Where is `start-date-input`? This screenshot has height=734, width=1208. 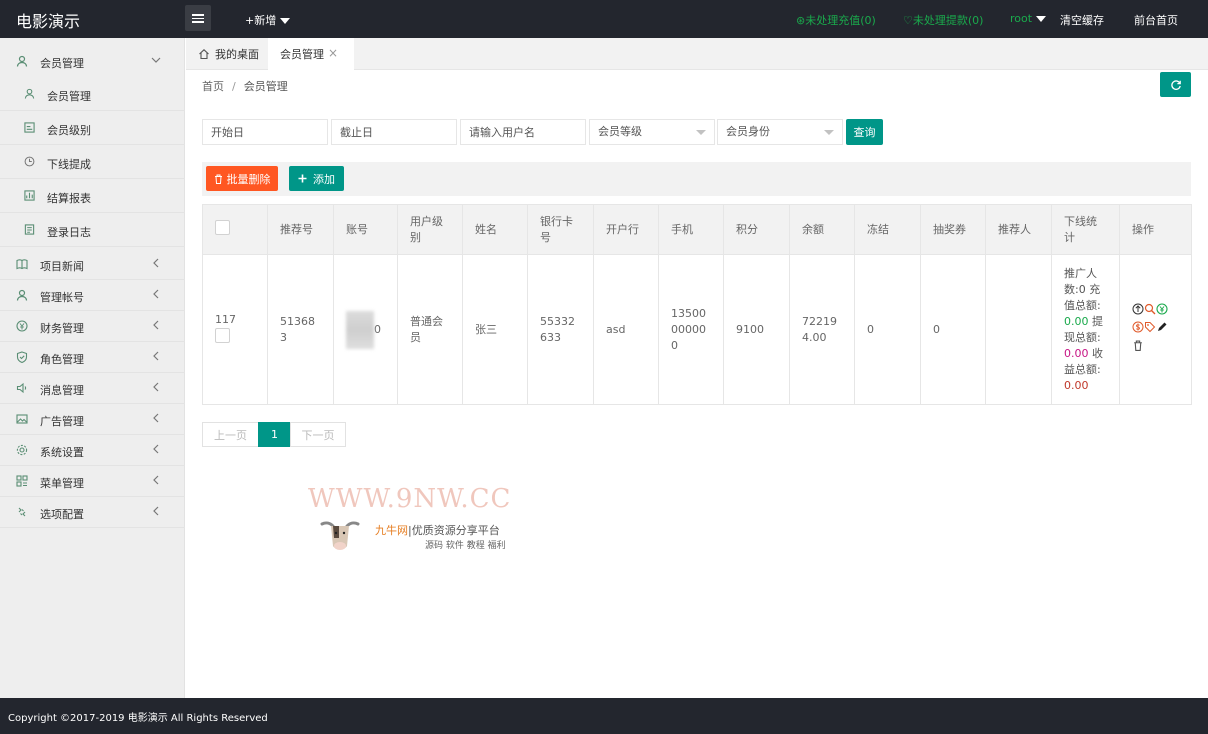 start-date-input is located at coordinates (265, 132).